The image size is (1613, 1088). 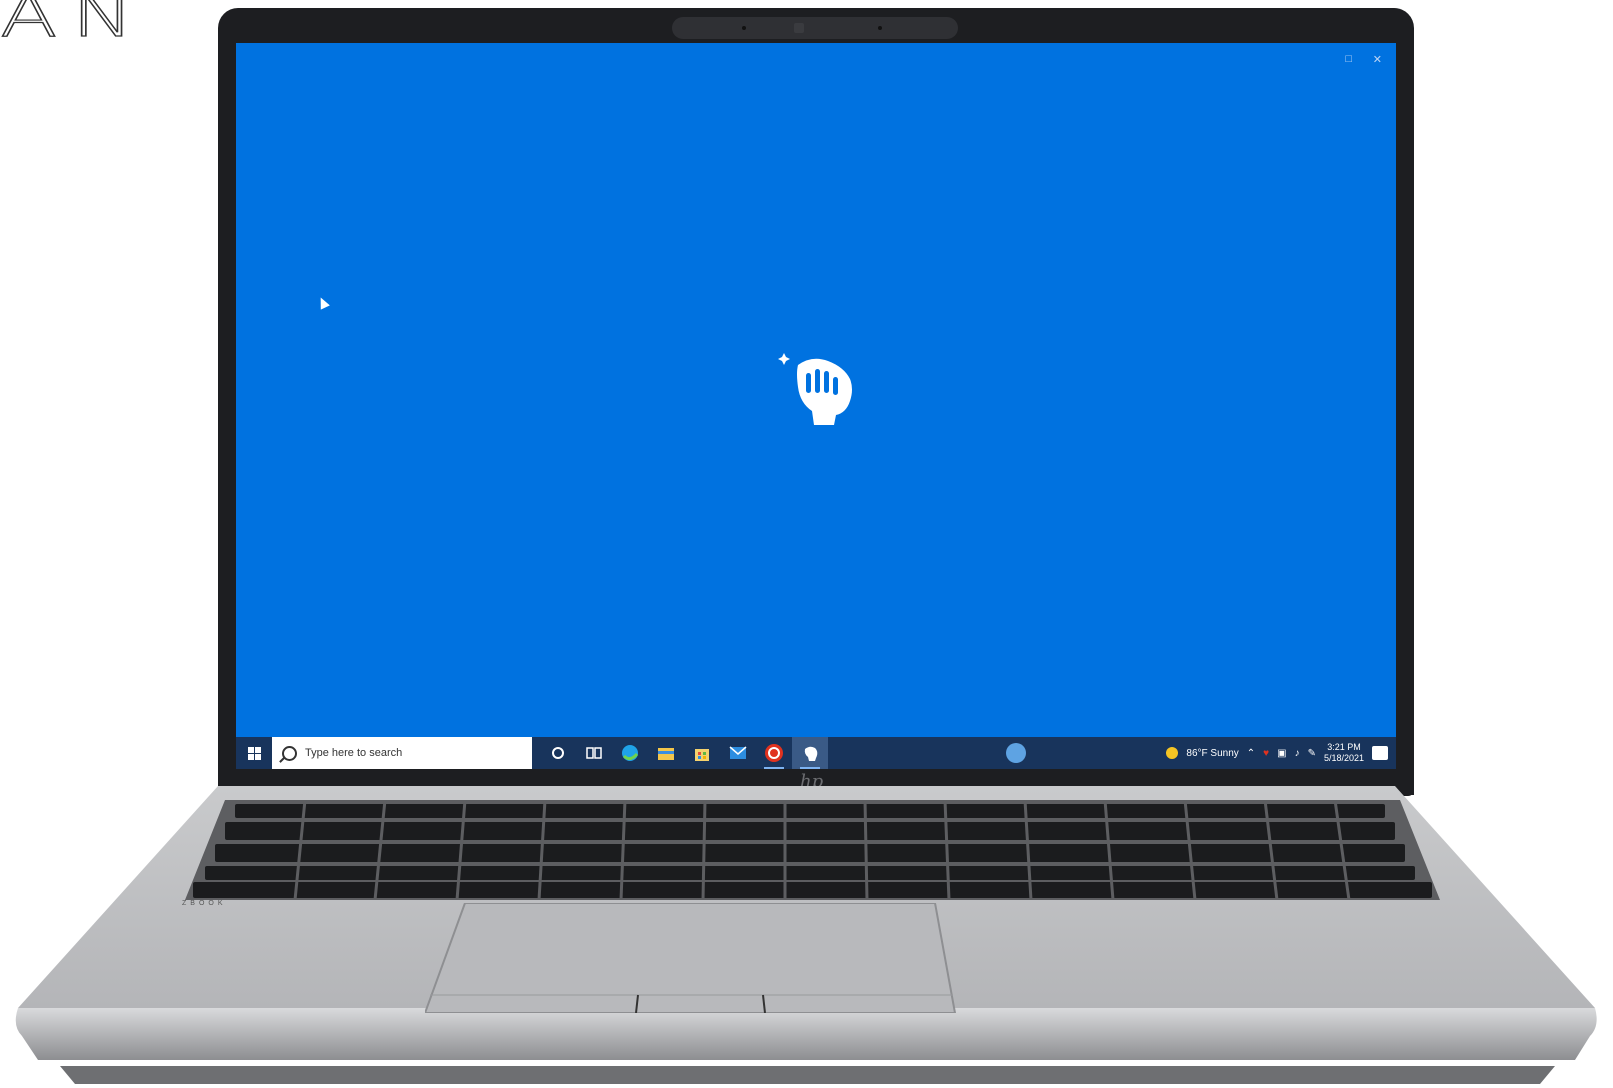 I want to click on chevron-up-icon: ⌃, so click(x=1251, y=753).